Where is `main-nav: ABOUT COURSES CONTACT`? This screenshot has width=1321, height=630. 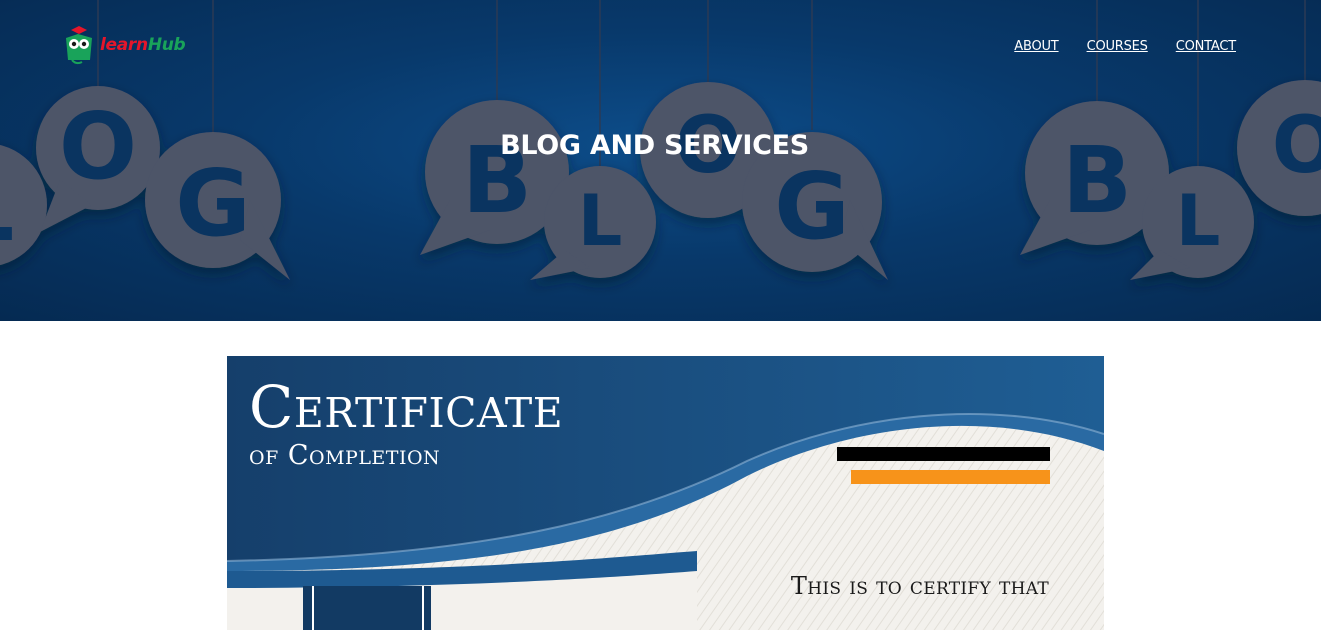 main-nav: ABOUT COURSES CONTACT is located at coordinates (1125, 46).